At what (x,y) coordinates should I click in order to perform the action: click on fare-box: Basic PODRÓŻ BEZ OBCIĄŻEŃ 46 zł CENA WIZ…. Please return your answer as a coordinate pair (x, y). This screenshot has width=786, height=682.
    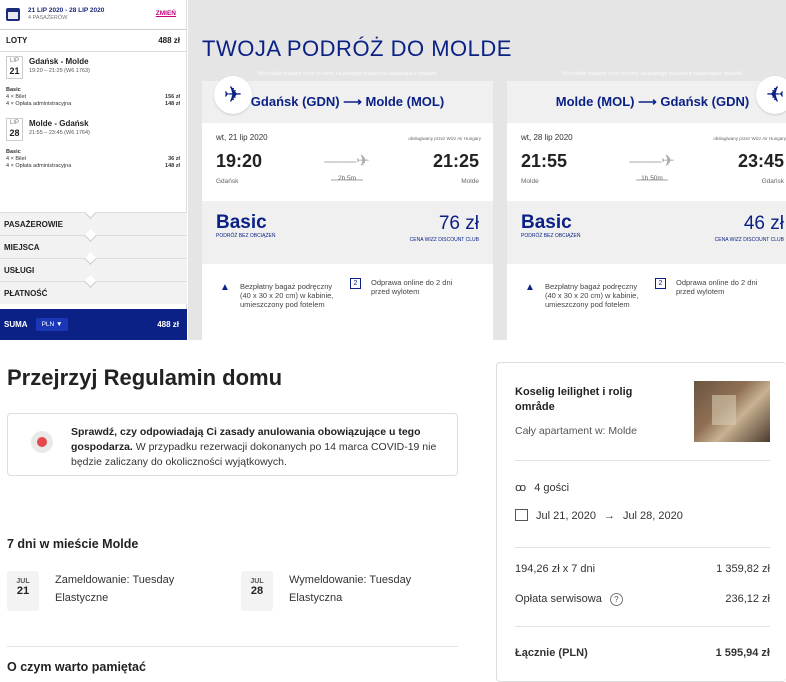
    Looking at the image, I should click on (646, 232).